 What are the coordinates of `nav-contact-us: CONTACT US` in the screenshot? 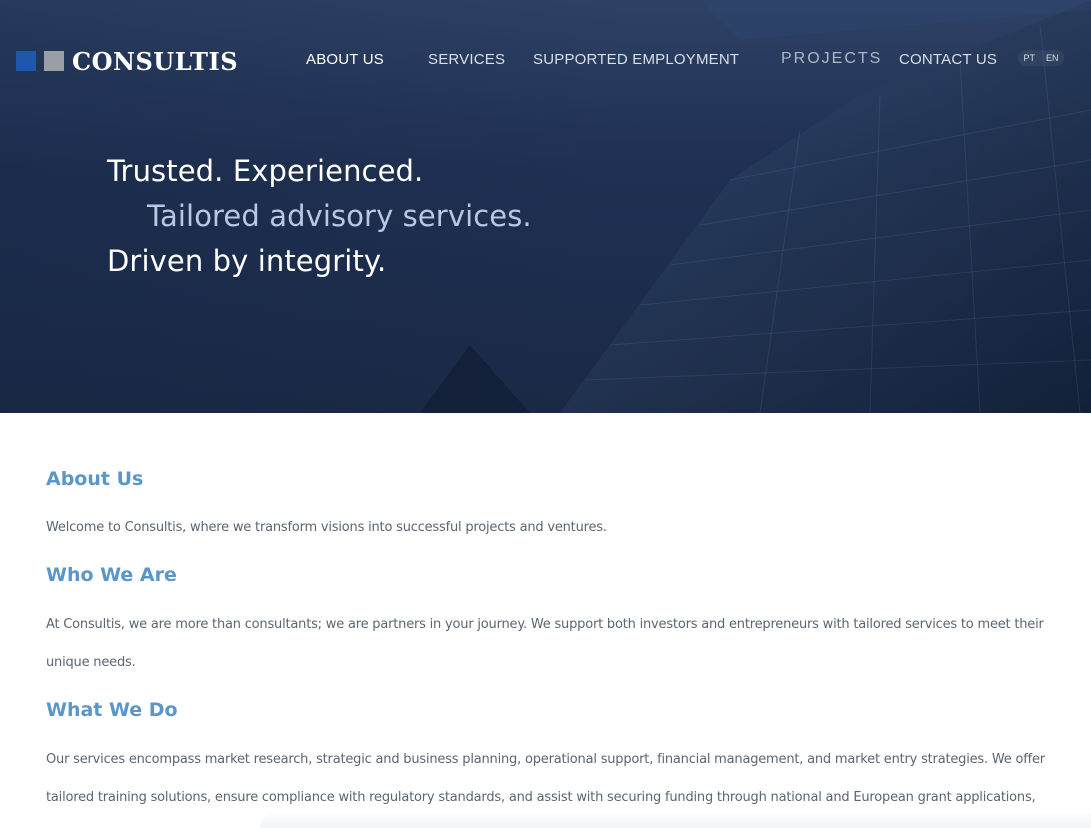 It's located at (948, 59).